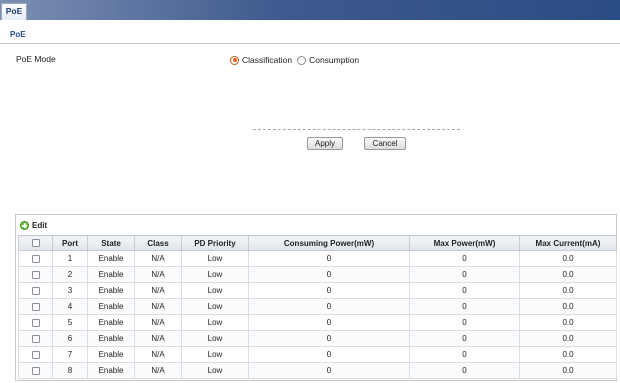 The height and width of the screenshot is (383, 620). I want to click on table-row: 7 Enable N/A Low 0 0 0.0, so click(317, 354).